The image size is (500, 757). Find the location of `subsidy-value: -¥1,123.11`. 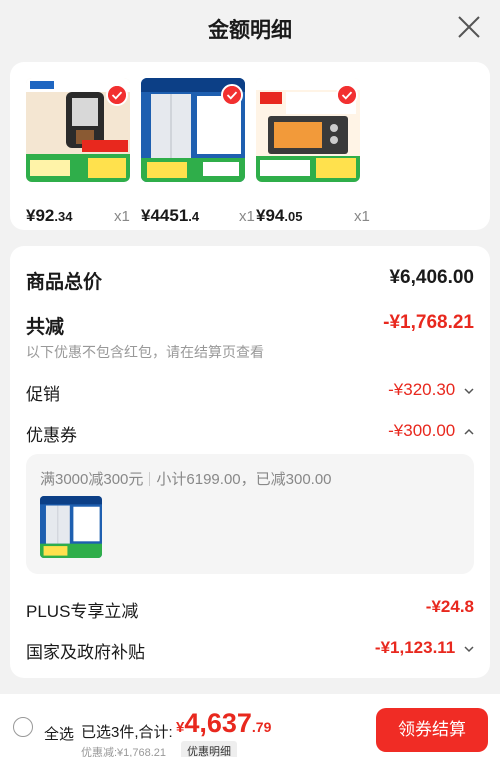

subsidy-value: -¥1,123.11 is located at coordinates (415, 647).